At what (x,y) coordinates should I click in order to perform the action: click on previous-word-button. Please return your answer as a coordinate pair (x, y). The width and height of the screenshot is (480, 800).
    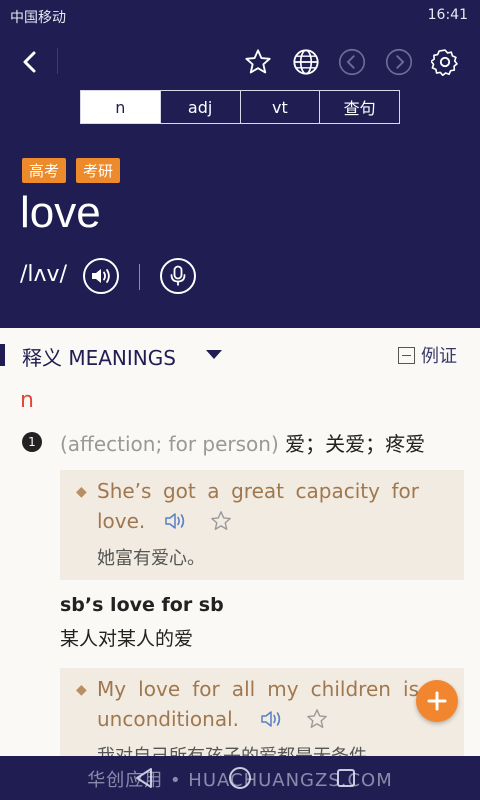
    Looking at the image, I should click on (352, 62).